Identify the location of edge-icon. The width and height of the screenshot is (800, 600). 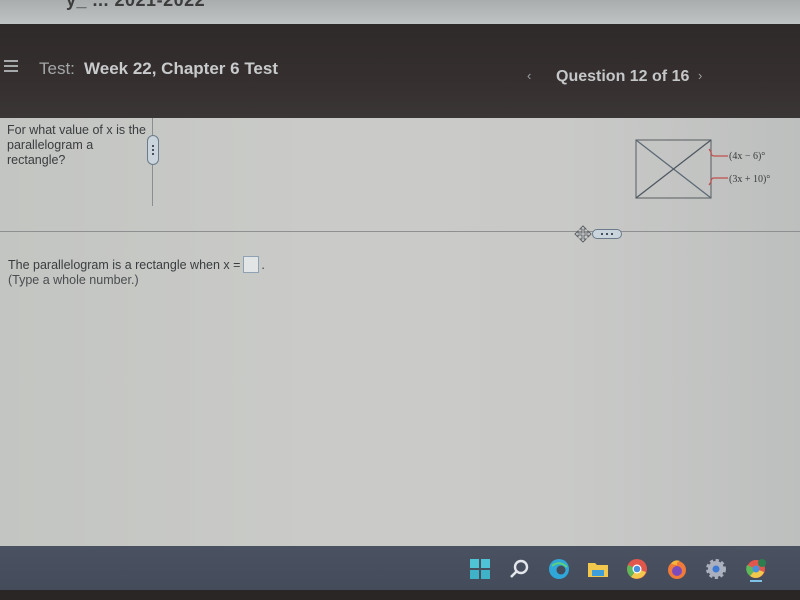
(559, 569).